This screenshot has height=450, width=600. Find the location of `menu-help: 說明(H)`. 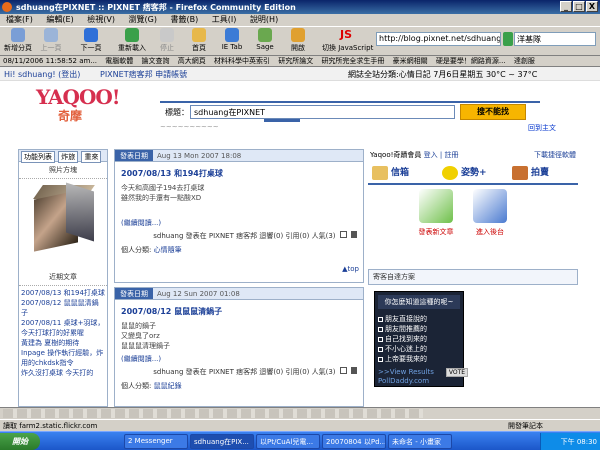

menu-help: 說明(H) is located at coordinates (264, 19).